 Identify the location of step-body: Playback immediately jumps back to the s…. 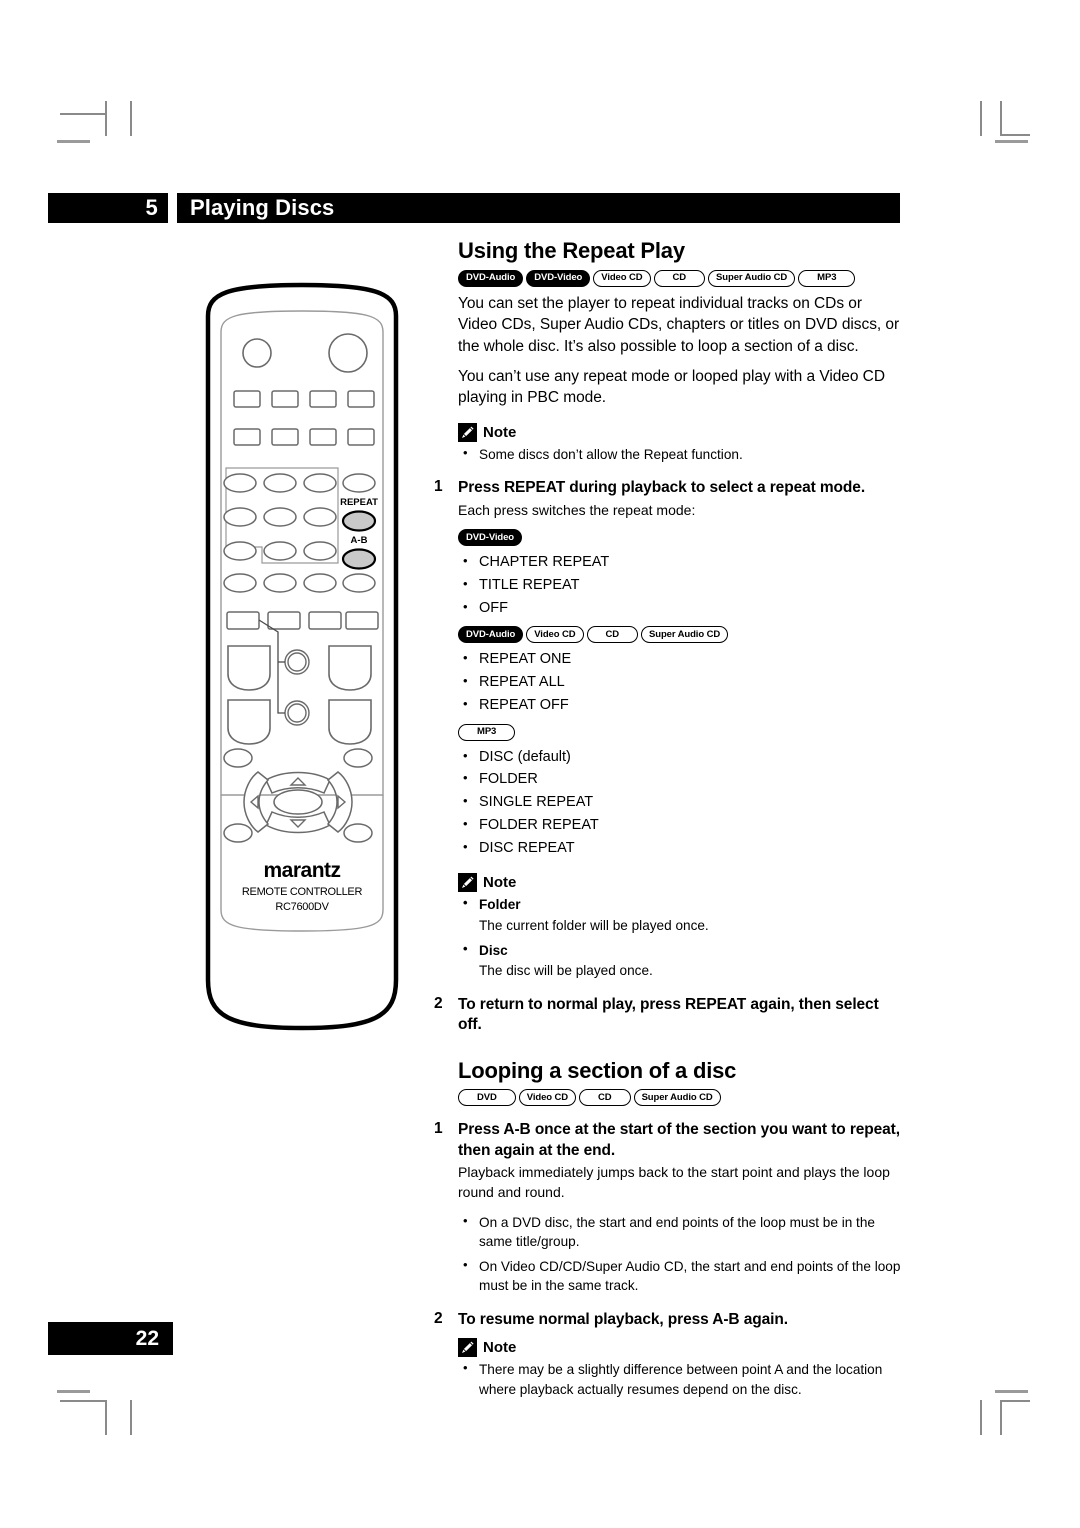
(674, 1182).